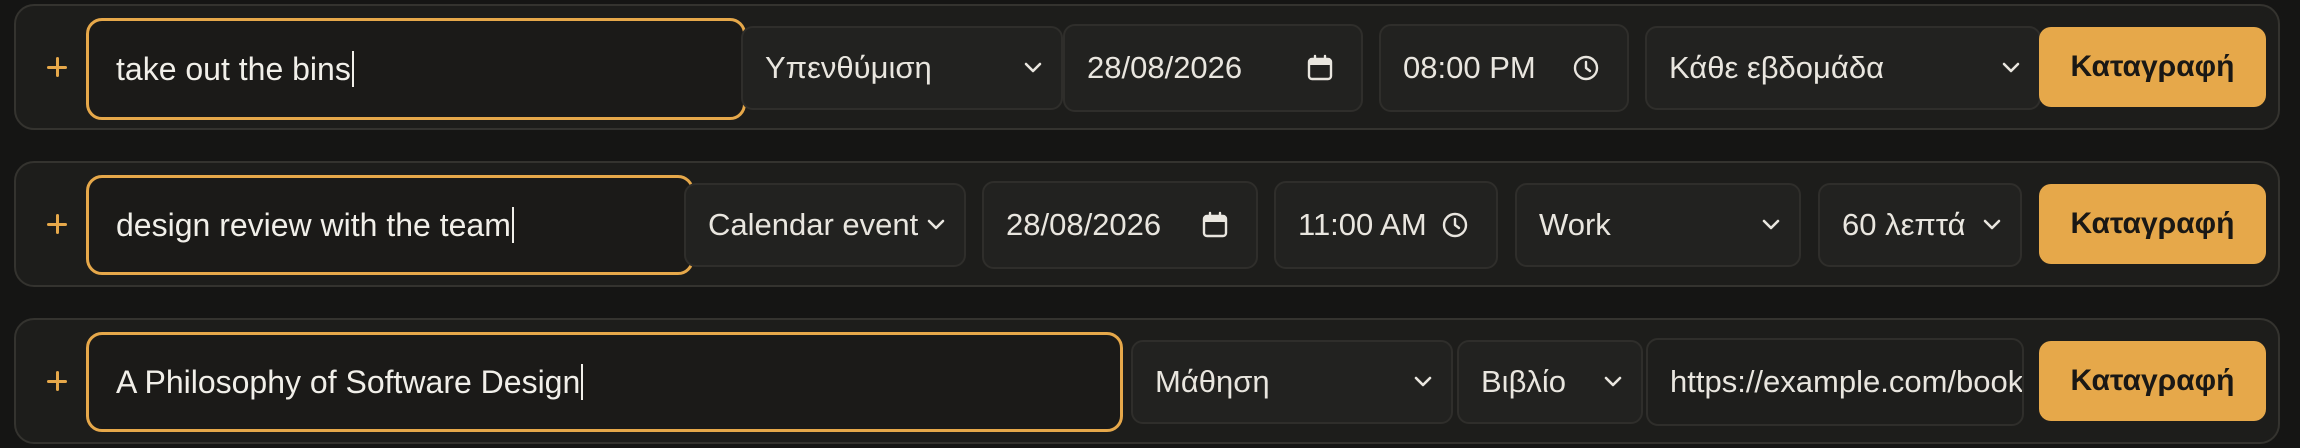 The image size is (2300, 448). Describe the element at coordinates (1362, 224) in the screenshot. I see `time-input-value: 11:00 AM` at that location.